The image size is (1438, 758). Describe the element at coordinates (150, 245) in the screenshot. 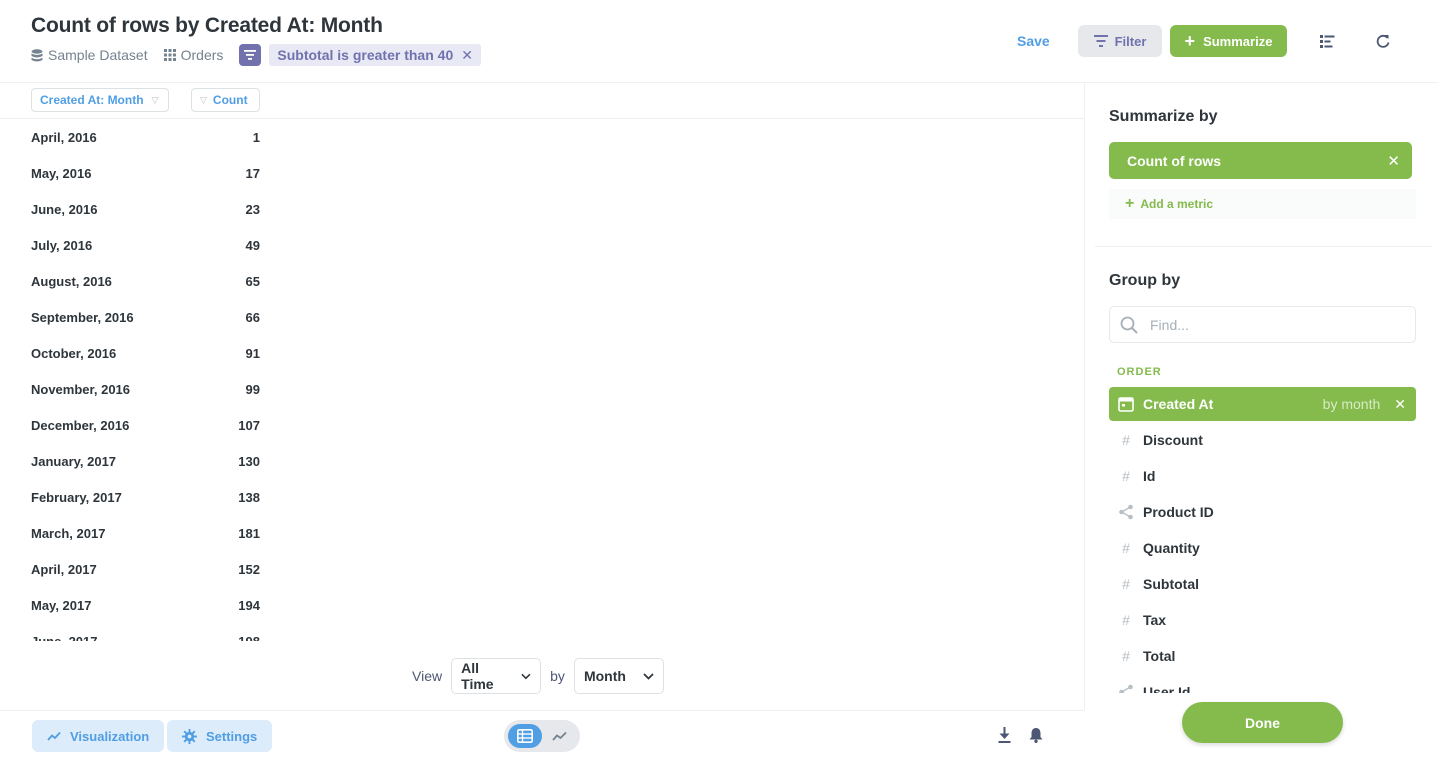

I see `table-row: July, 2016 49` at that location.